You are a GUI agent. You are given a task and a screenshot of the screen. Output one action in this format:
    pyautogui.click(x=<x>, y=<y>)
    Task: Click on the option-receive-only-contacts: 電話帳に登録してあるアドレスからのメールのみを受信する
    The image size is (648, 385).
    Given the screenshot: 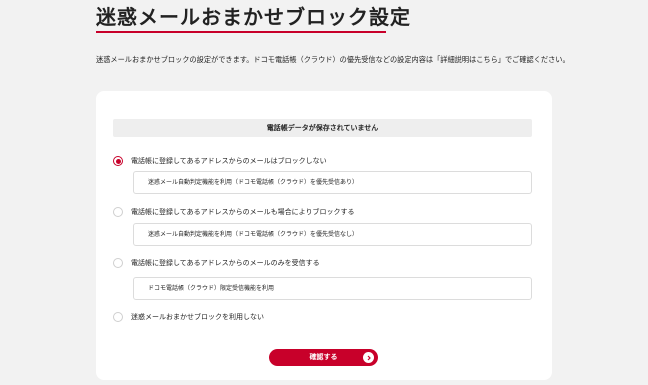 What is the action you would take?
    pyautogui.click(x=216, y=263)
    